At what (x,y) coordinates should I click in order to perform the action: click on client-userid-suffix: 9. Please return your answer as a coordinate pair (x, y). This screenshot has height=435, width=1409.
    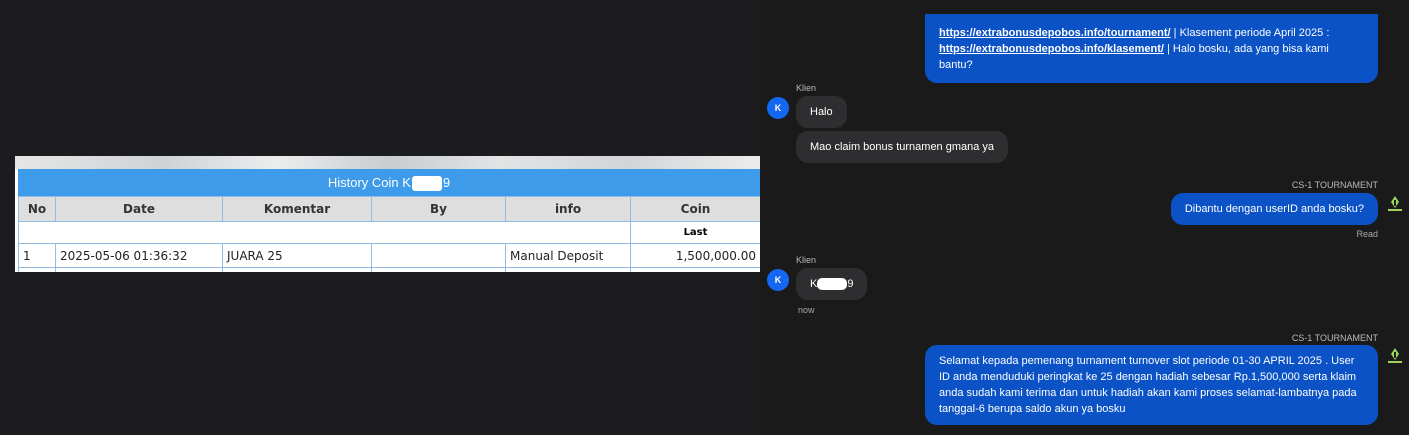
    Looking at the image, I should click on (850, 284).